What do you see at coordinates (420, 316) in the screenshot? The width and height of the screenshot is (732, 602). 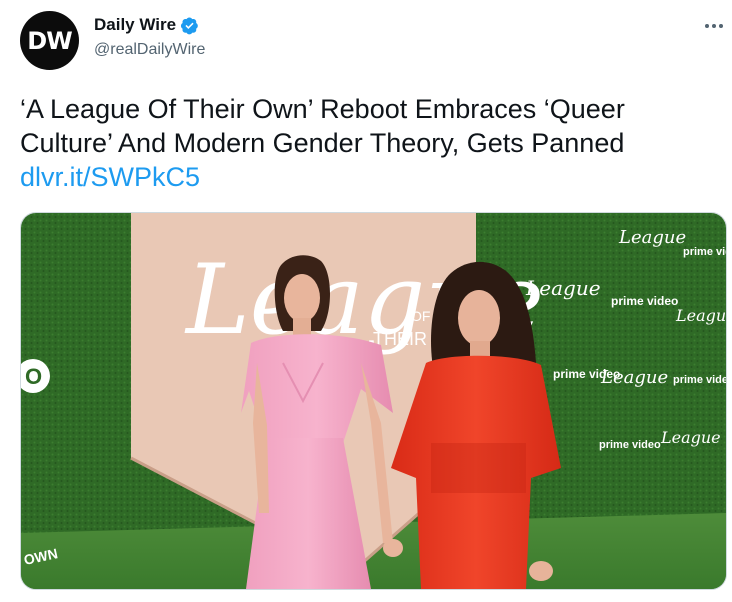 I see `backdrop-of: OF` at bounding box center [420, 316].